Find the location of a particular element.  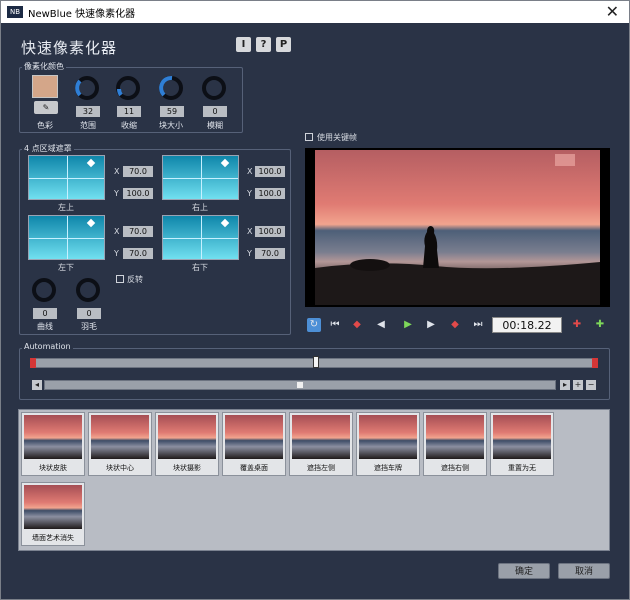

shrink-knob is located at coordinates (128, 88).